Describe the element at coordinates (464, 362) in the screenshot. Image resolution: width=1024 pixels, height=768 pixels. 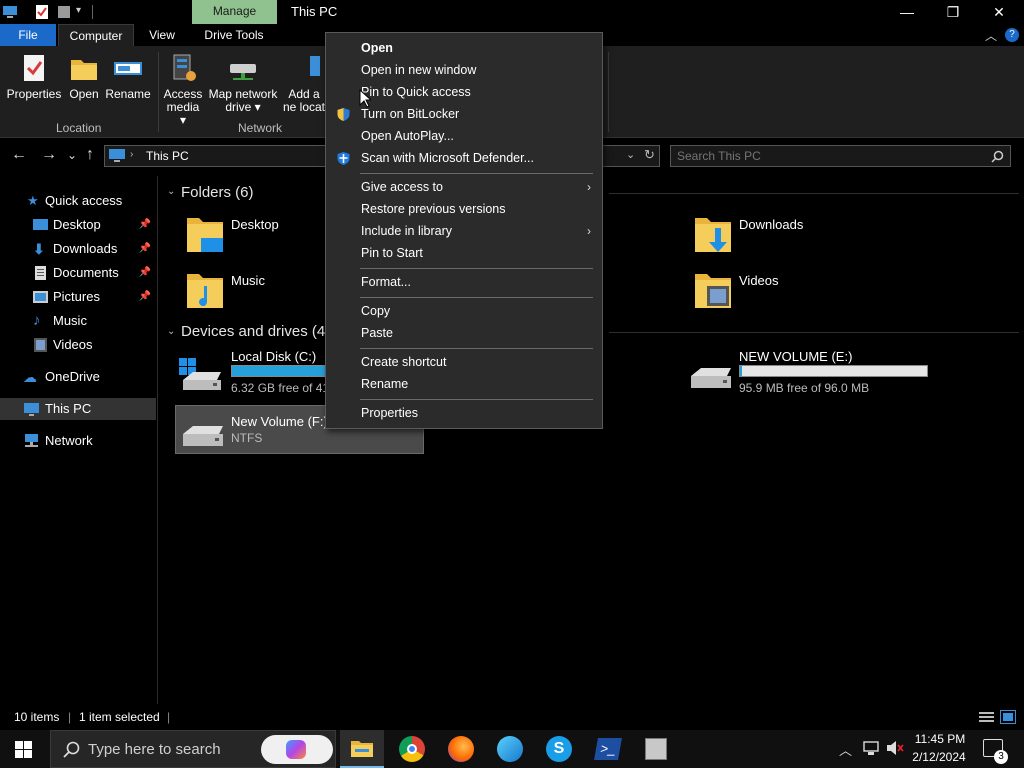
I see `menu-item-create-shortcut: Create shortcut` at that location.